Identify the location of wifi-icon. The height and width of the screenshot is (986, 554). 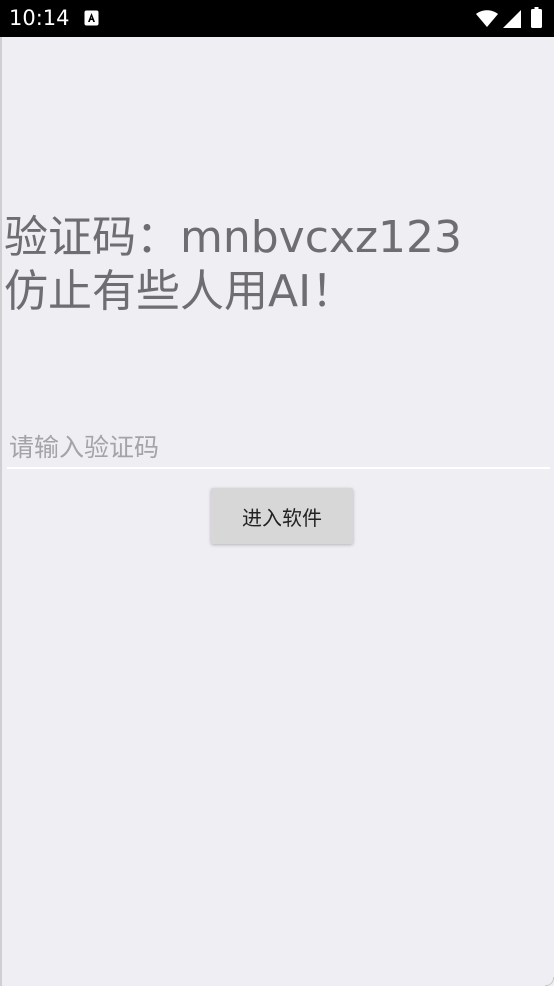
(487, 18).